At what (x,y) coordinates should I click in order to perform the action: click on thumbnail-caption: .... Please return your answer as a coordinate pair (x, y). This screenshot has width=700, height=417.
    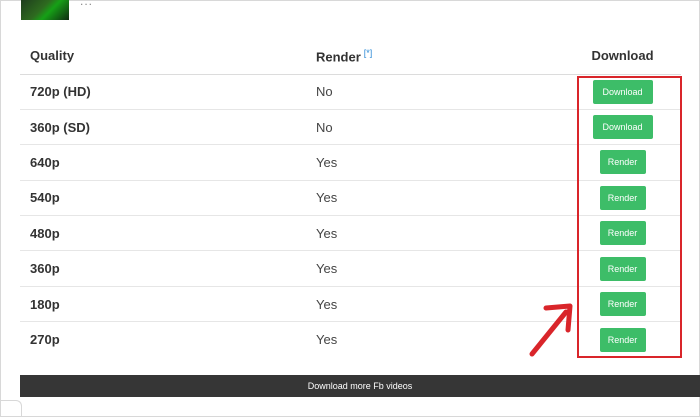
    Looking at the image, I should click on (87, 4).